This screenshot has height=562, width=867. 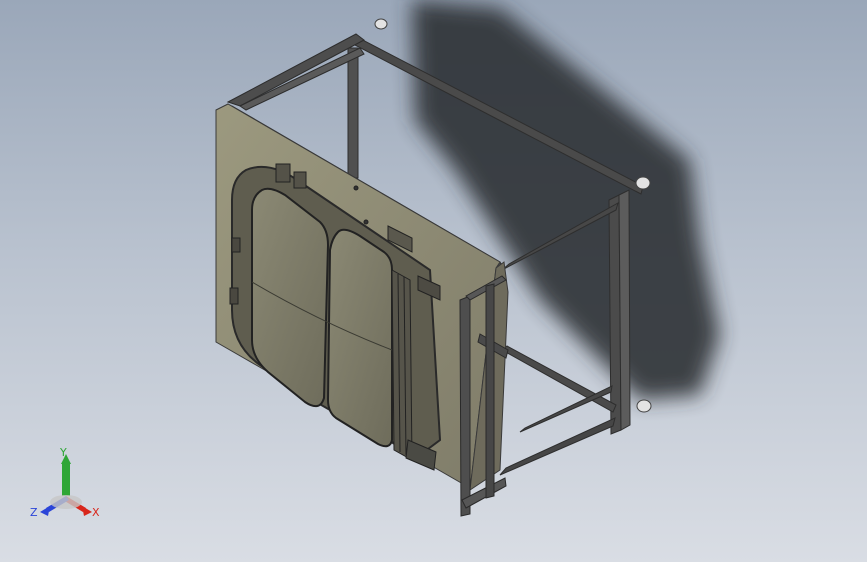 I want to click on x-axis-arrowhead, so click(x=87, y=511).